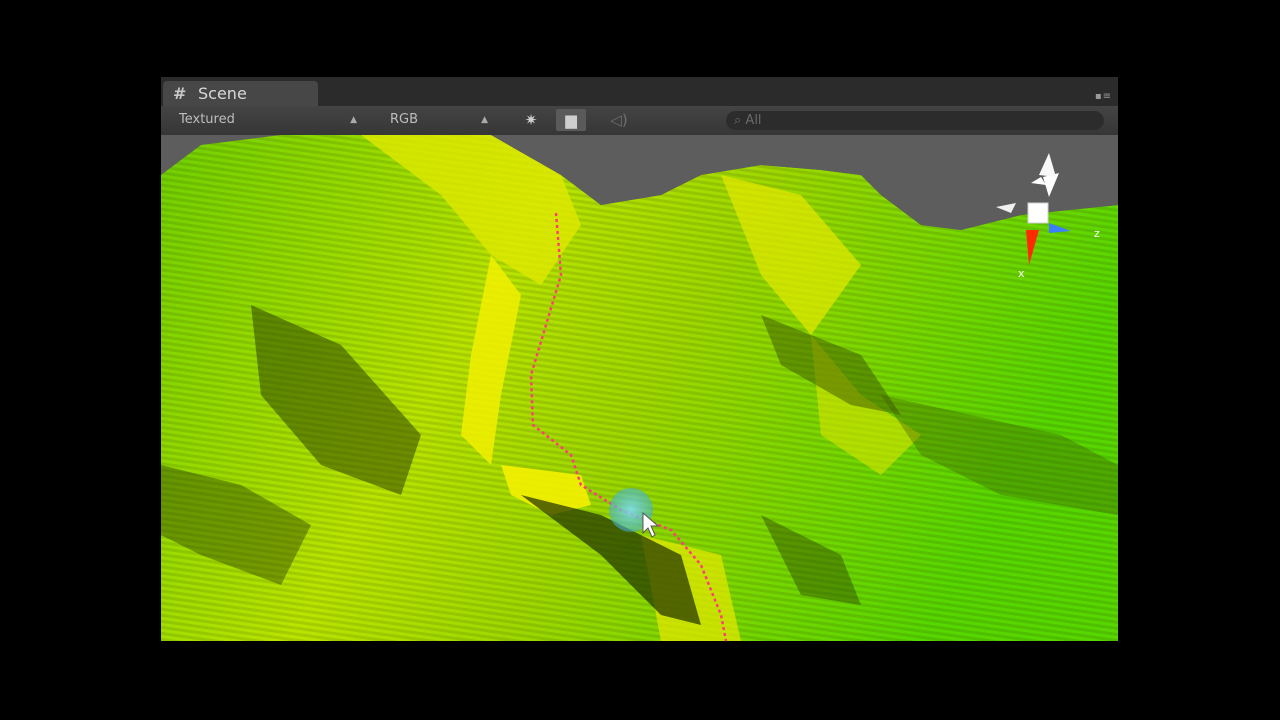  I want to click on sun-icon: ✷, so click(531, 120).